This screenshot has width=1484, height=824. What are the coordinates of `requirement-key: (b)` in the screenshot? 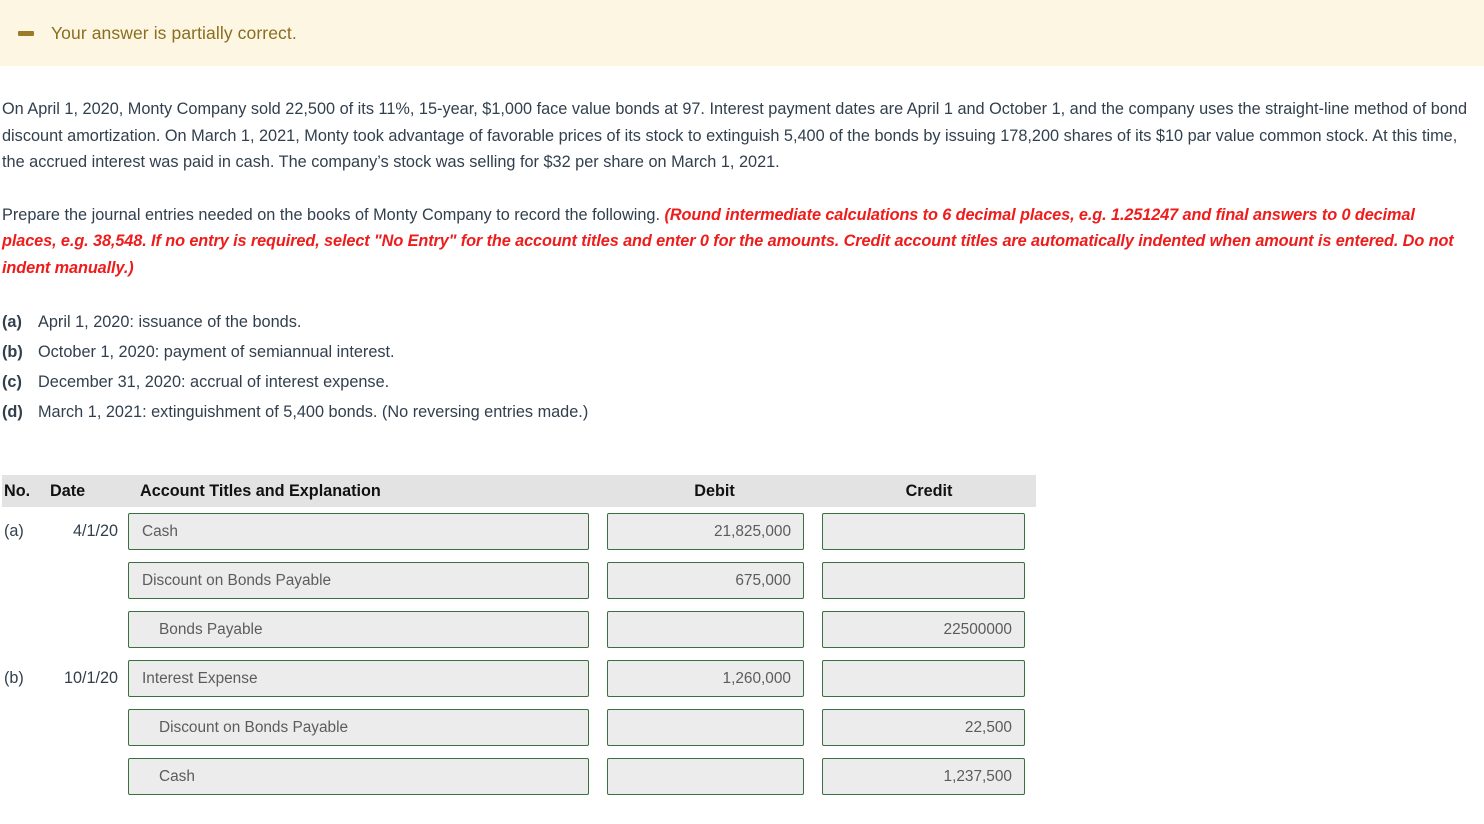 It's located at (12, 352).